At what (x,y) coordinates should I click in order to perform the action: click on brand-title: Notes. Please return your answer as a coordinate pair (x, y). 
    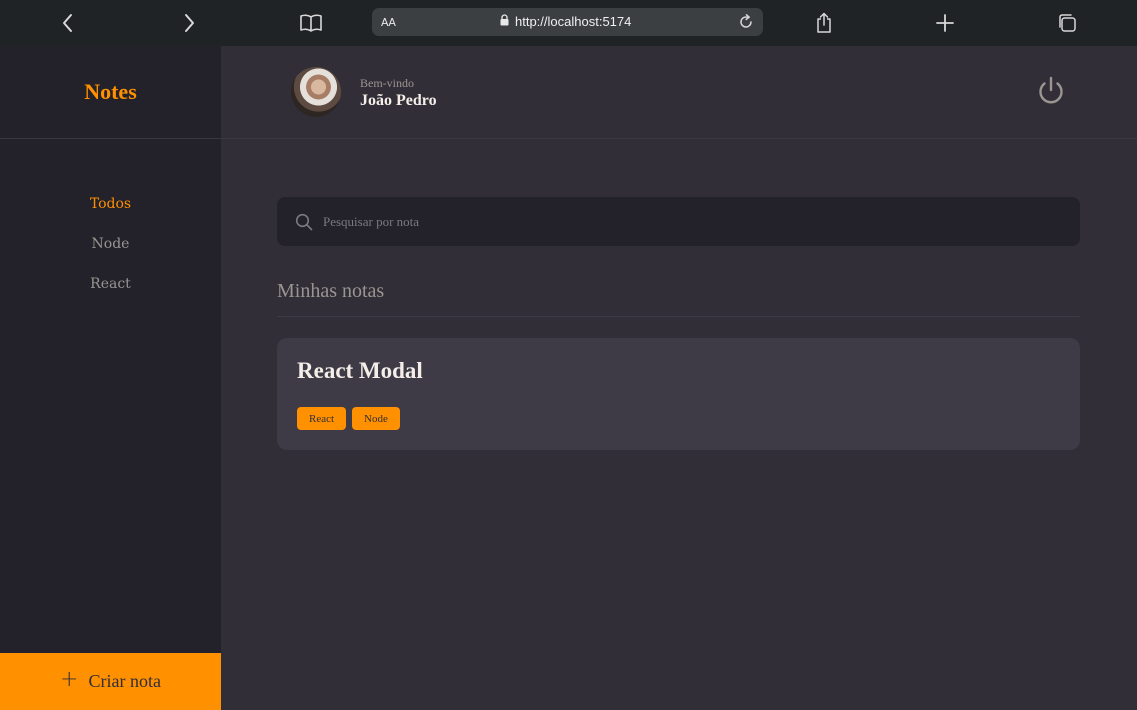
    Looking at the image, I should click on (110, 92).